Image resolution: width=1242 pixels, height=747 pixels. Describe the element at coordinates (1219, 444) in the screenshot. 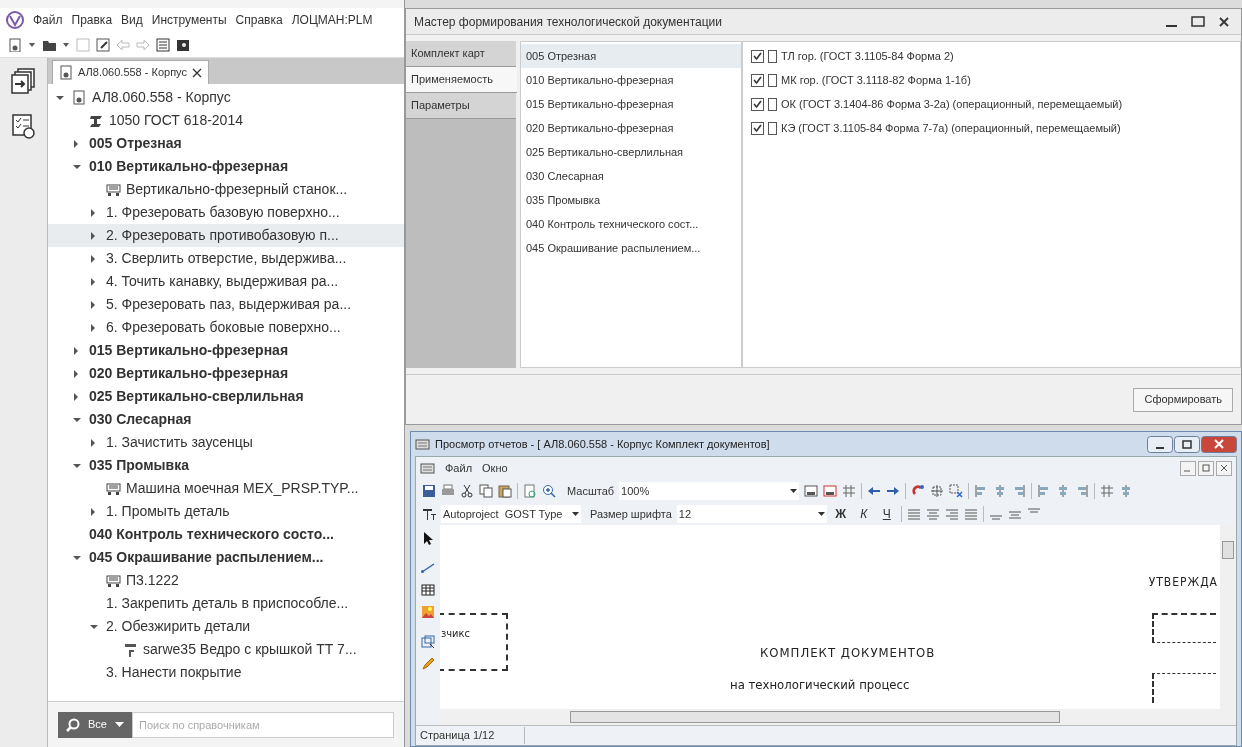

I see `close-button` at that location.